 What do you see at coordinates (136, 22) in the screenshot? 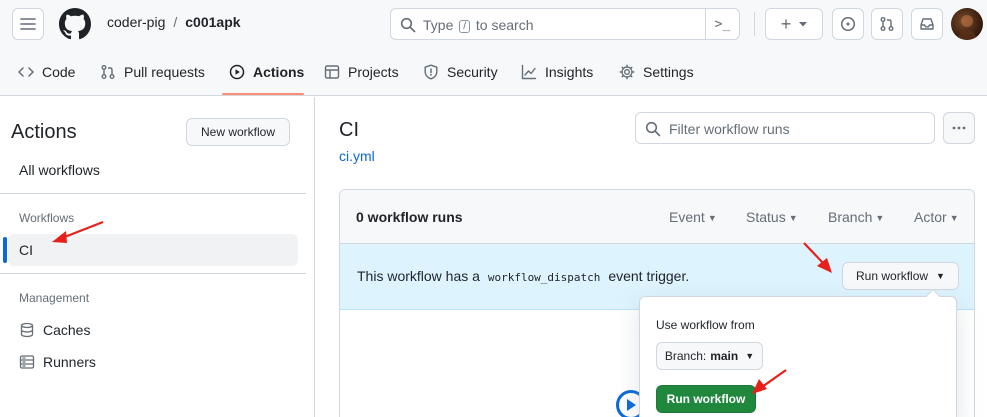
I see `breadcrumb-owner: coder-pig` at bounding box center [136, 22].